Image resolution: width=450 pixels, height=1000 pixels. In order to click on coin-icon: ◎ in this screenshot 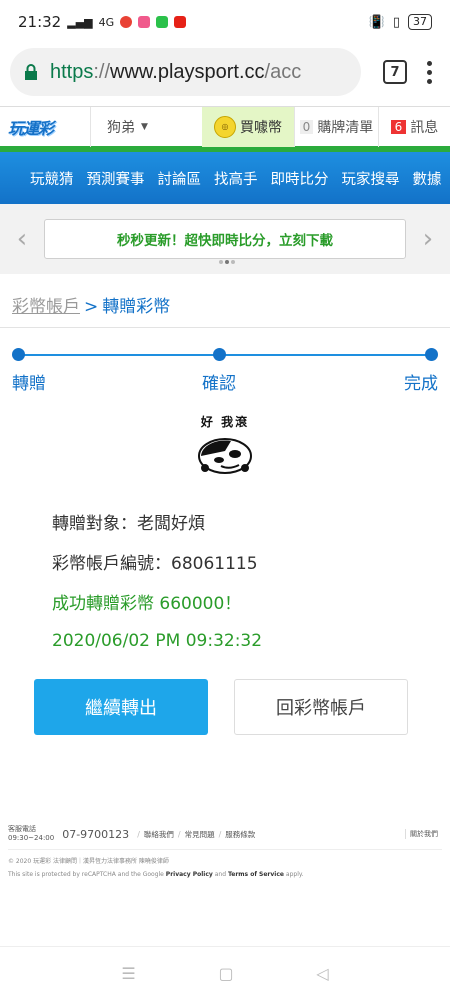, I will do `click(225, 126)`.